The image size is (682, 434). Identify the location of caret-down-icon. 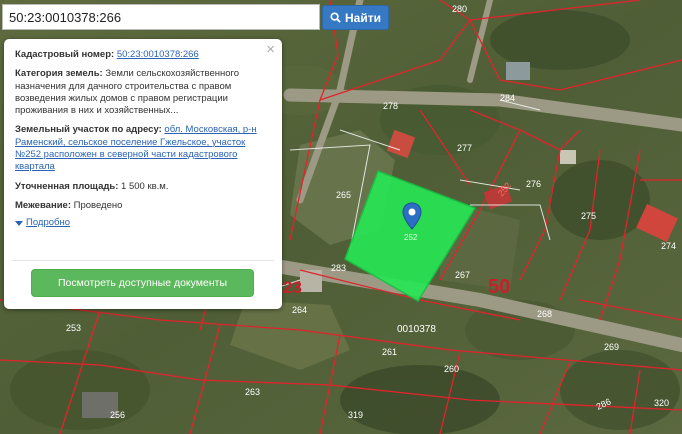
(19, 223).